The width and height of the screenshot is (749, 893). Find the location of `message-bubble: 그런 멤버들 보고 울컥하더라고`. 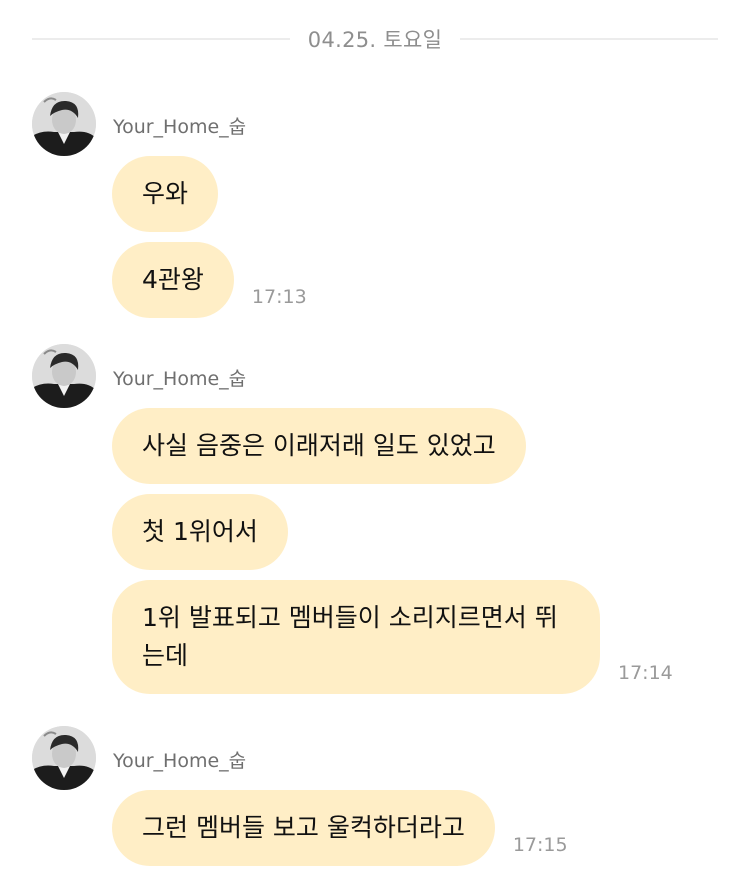

message-bubble: 그런 멤버들 보고 울컥하더라고 is located at coordinates (303, 828).